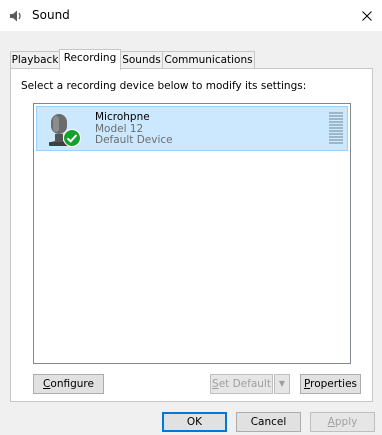  What do you see at coordinates (191, 15) in the screenshot?
I see `title-bar: Sound` at bounding box center [191, 15].